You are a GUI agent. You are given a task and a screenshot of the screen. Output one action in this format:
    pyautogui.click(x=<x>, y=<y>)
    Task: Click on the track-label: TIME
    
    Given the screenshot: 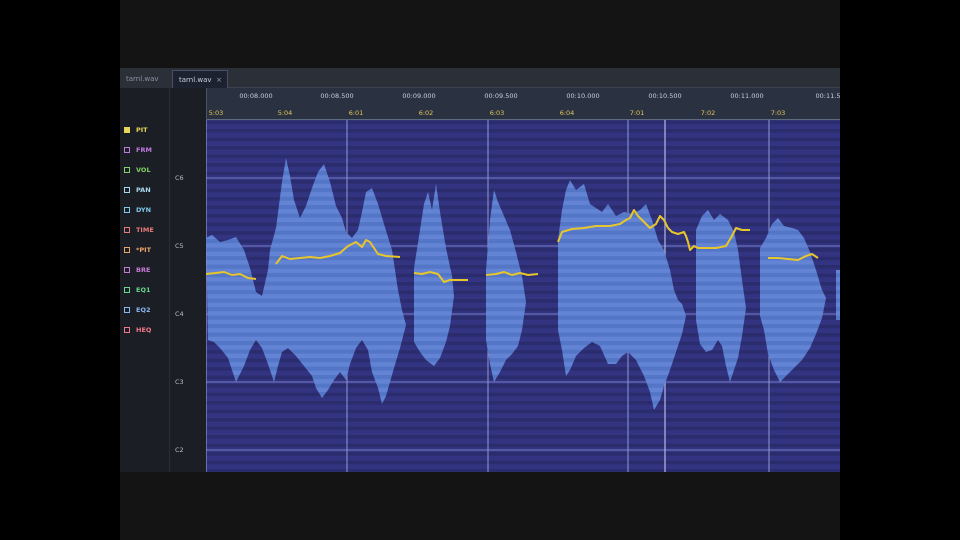 What is the action you would take?
    pyautogui.click(x=145, y=230)
    